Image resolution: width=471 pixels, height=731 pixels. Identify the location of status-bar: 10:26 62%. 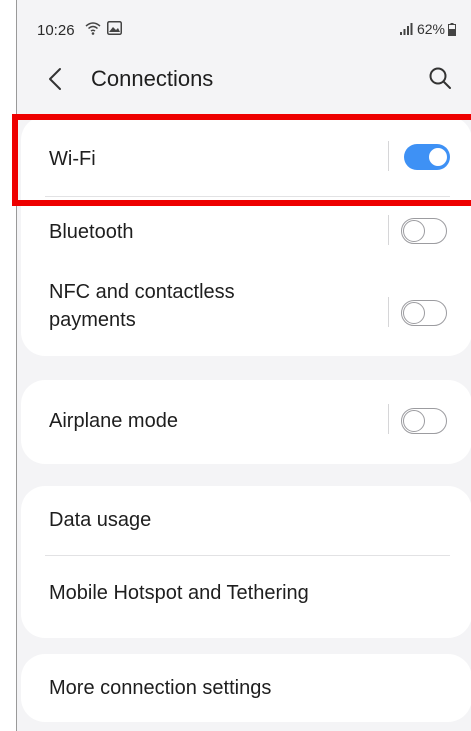
(244, 28).